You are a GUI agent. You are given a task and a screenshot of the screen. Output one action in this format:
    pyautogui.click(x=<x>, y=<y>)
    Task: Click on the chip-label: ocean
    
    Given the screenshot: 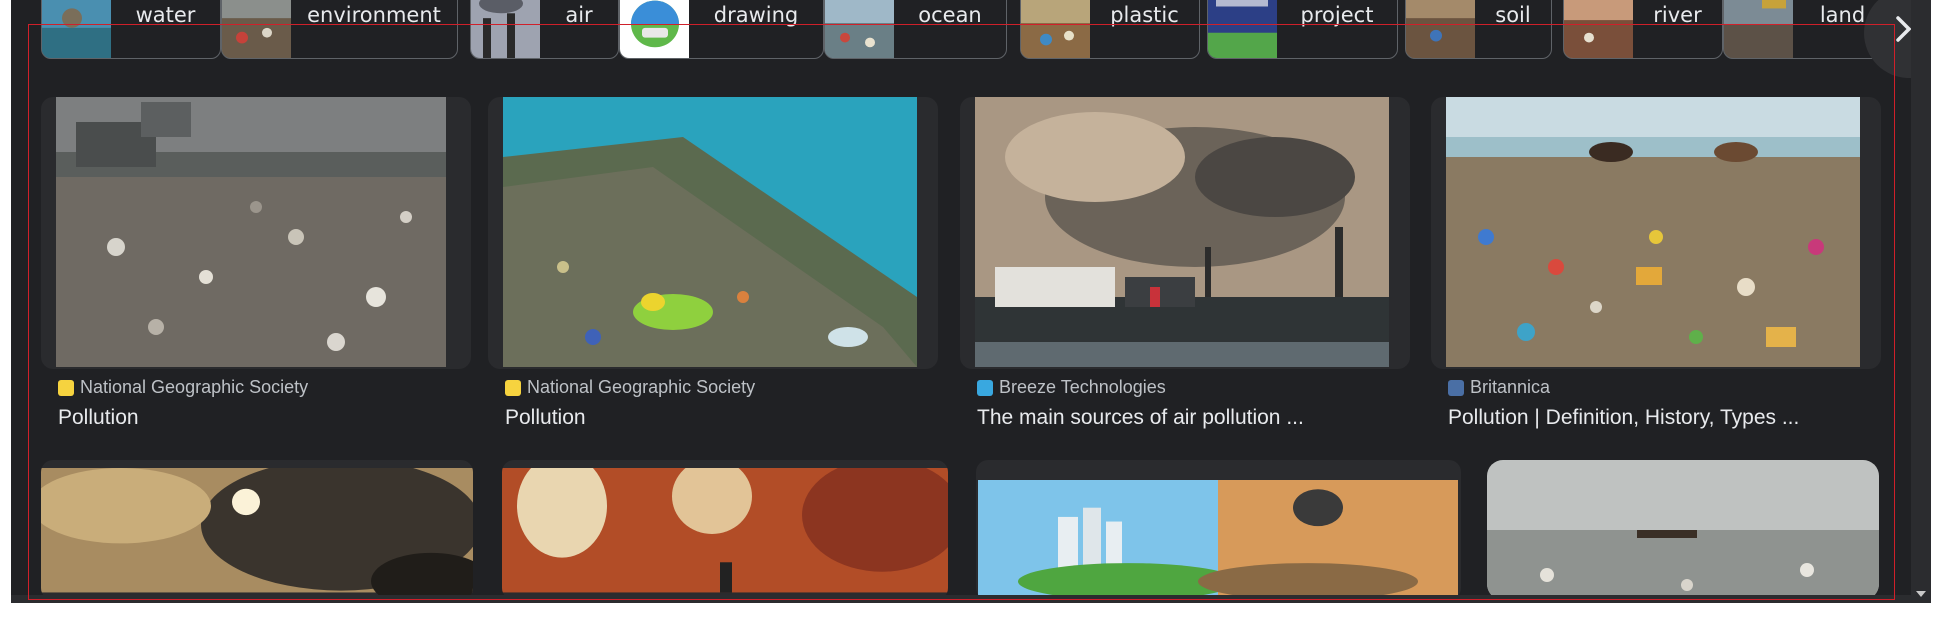 What is the action you would take?
    pyautogui.click(x=950, y=15)
    